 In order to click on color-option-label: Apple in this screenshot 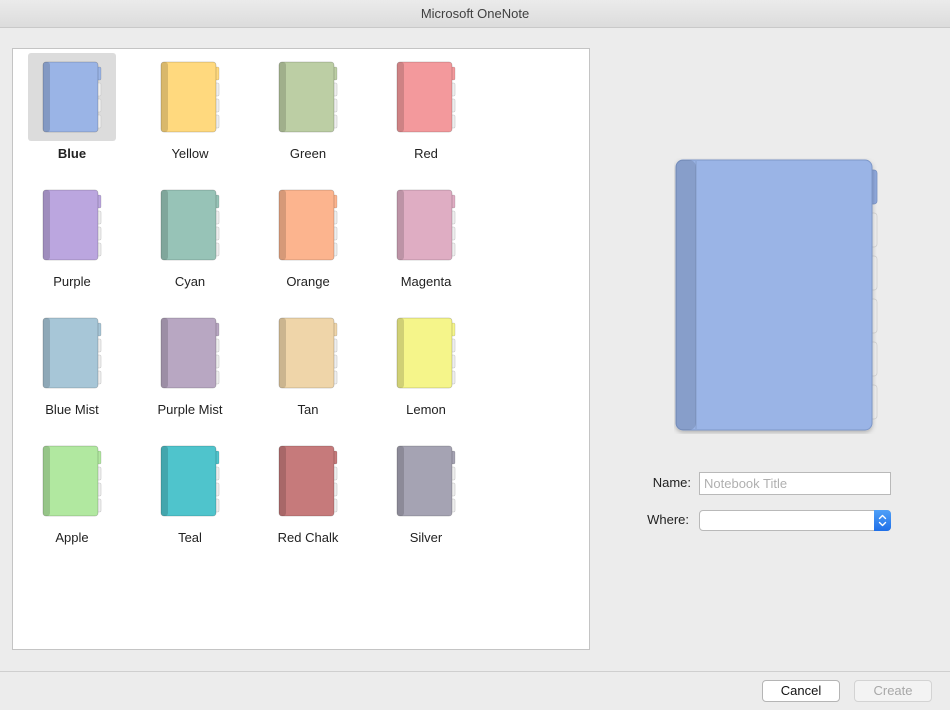, I will do `click(72, 537)`.